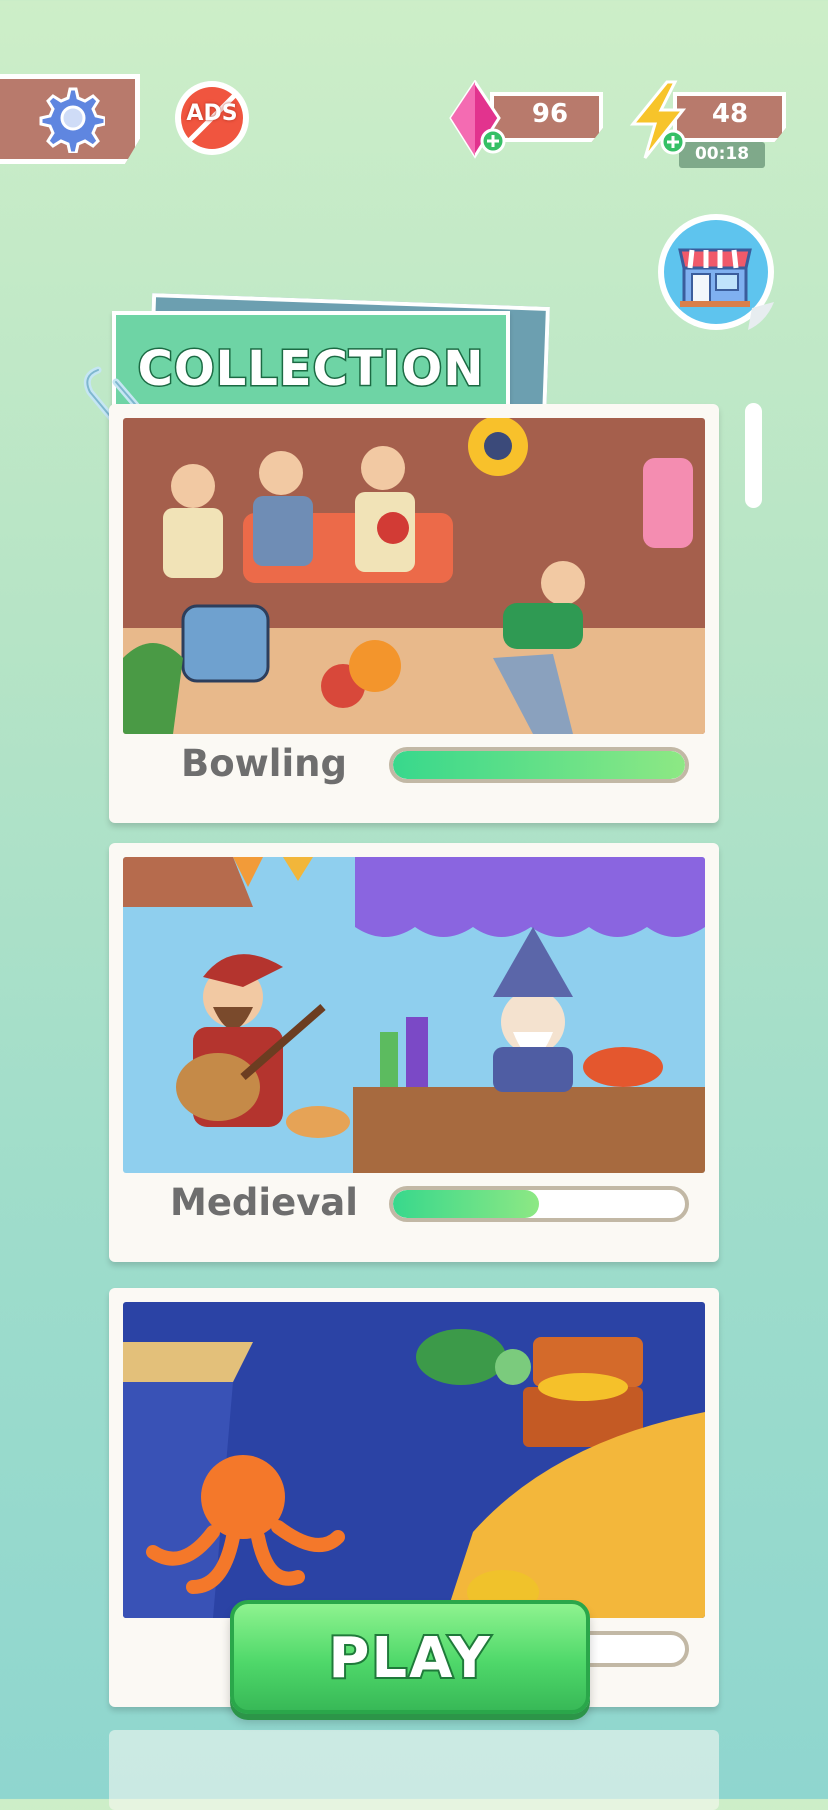  What do you see at coordinates (414, 1460) in the screenshot?
I see `ocean-artwork` at bounding box center [414, 1460].